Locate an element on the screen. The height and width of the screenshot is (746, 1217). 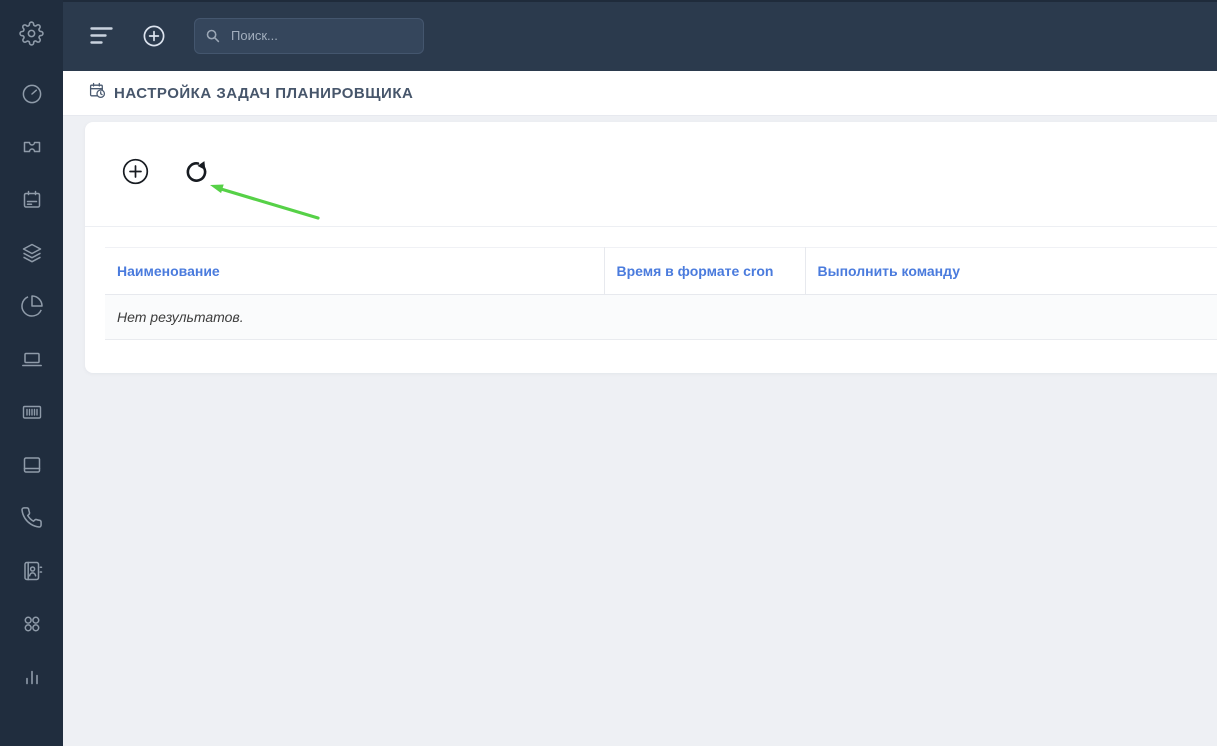
gear-icon is located at coordinates (31, 36).